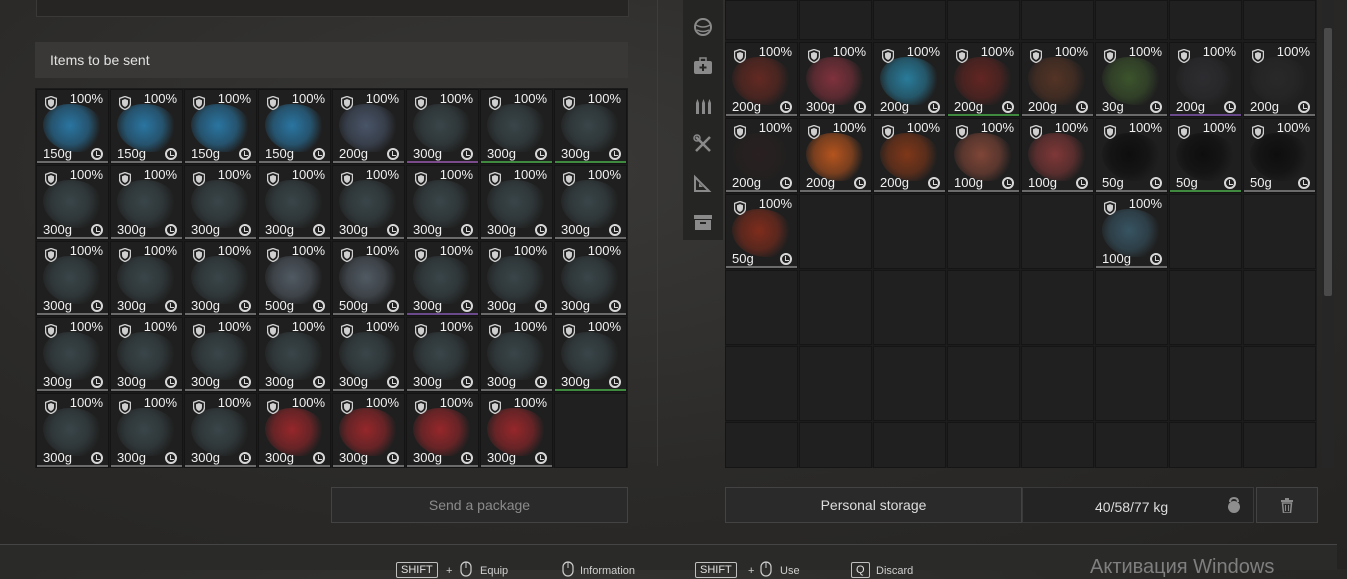 Image resolution: width=1347 pixels, height=579 pixels. What do you see at coordinates (703, 222) in the screenshot?
I see `tab-misc` at bounding box center [703, 222].